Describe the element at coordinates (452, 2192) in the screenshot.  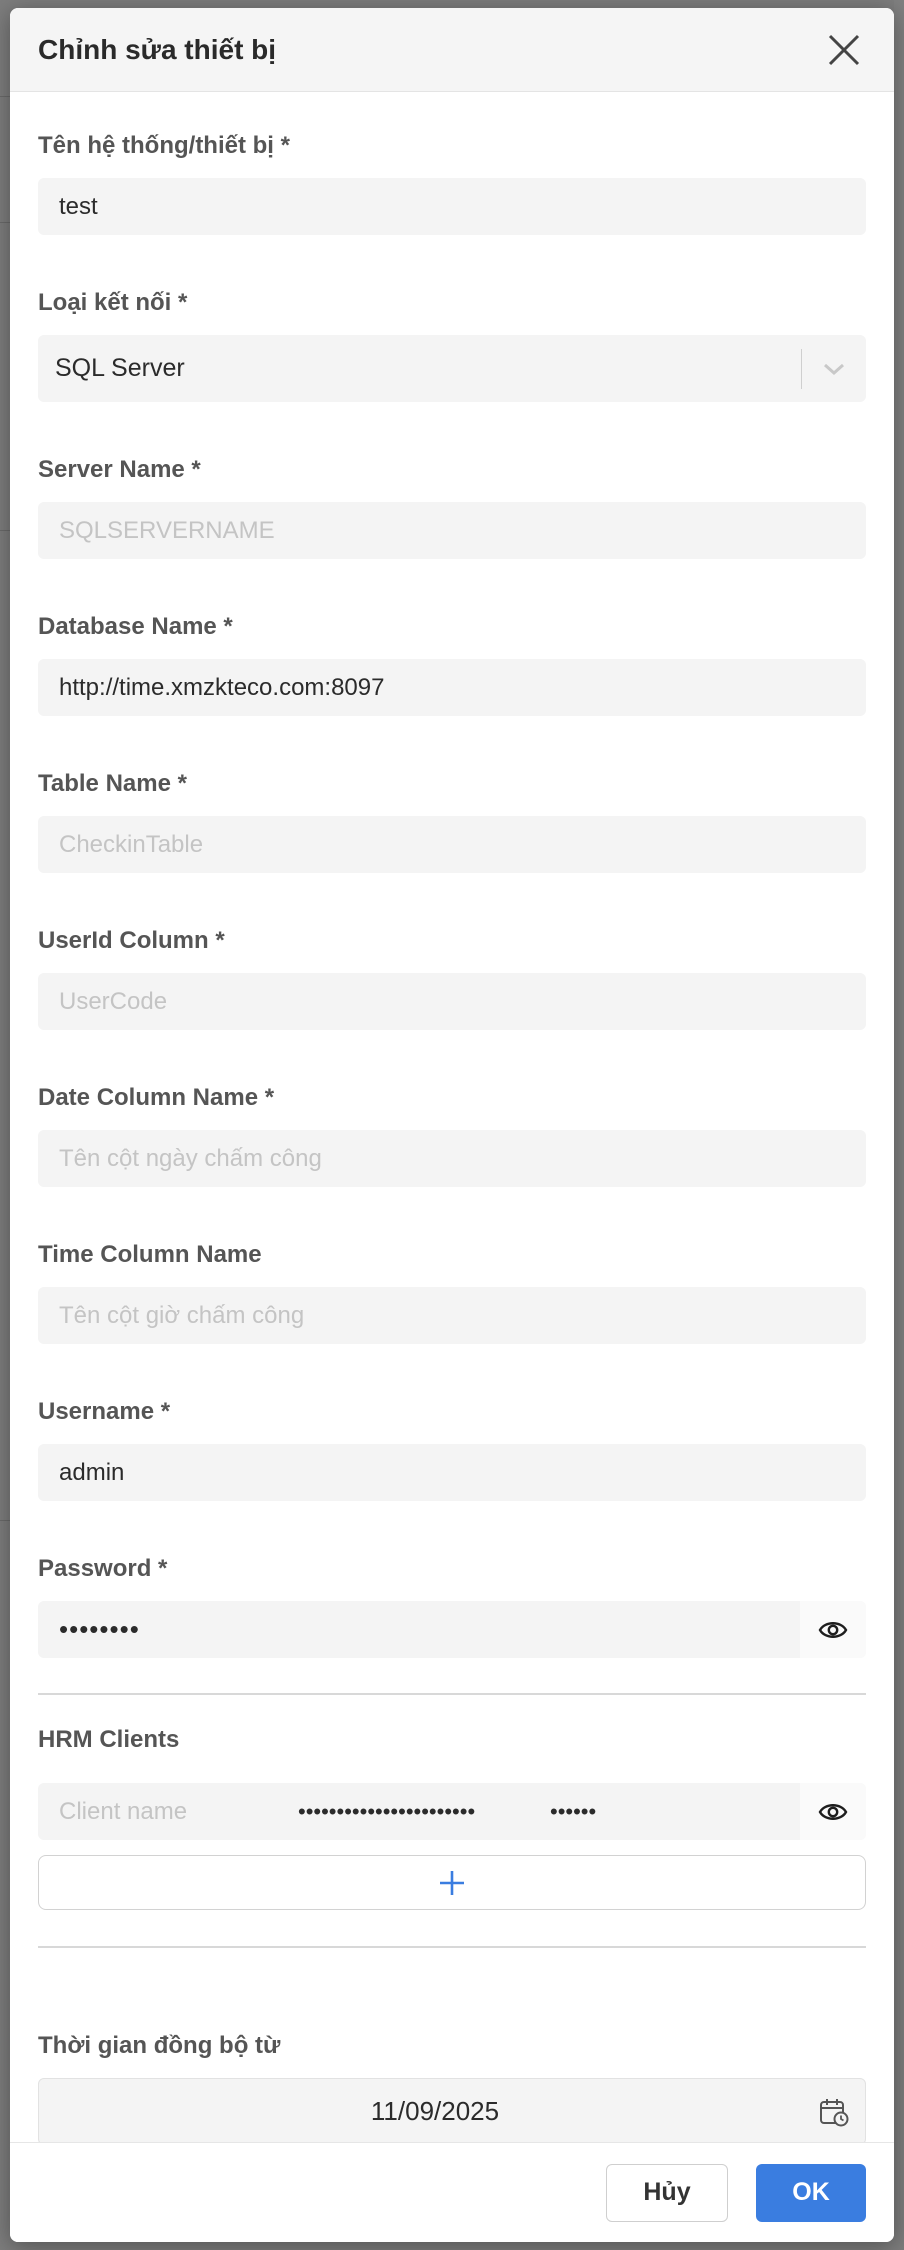
I see `dialog-footer: Hủy OK` at that location.